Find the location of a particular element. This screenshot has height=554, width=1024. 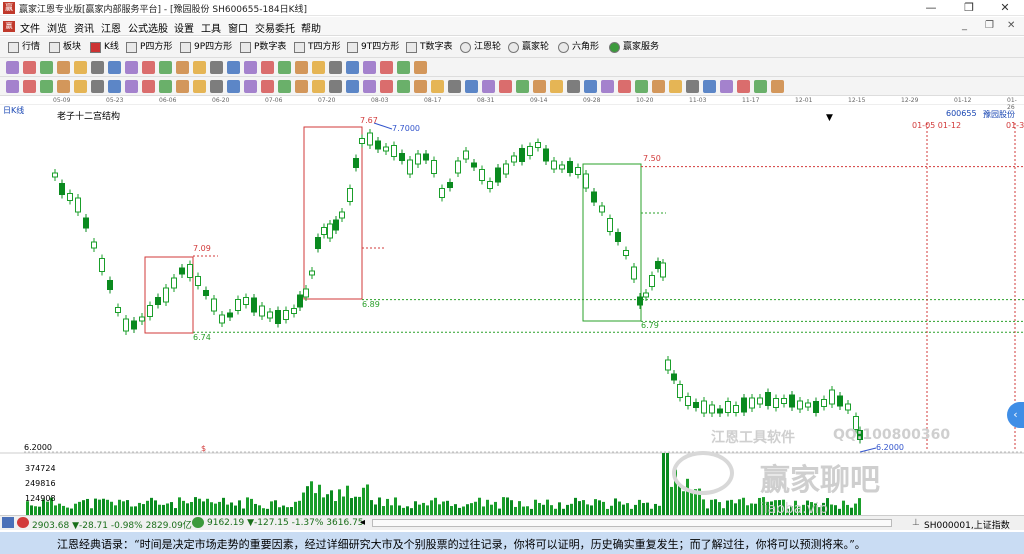

scroll-left-icon: ◂ is located at coordinates (362, 522).